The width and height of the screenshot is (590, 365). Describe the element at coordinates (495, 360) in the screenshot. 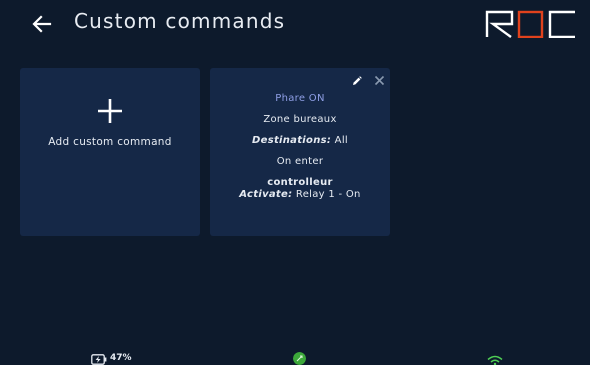

I see `wifi-icon` at that location.